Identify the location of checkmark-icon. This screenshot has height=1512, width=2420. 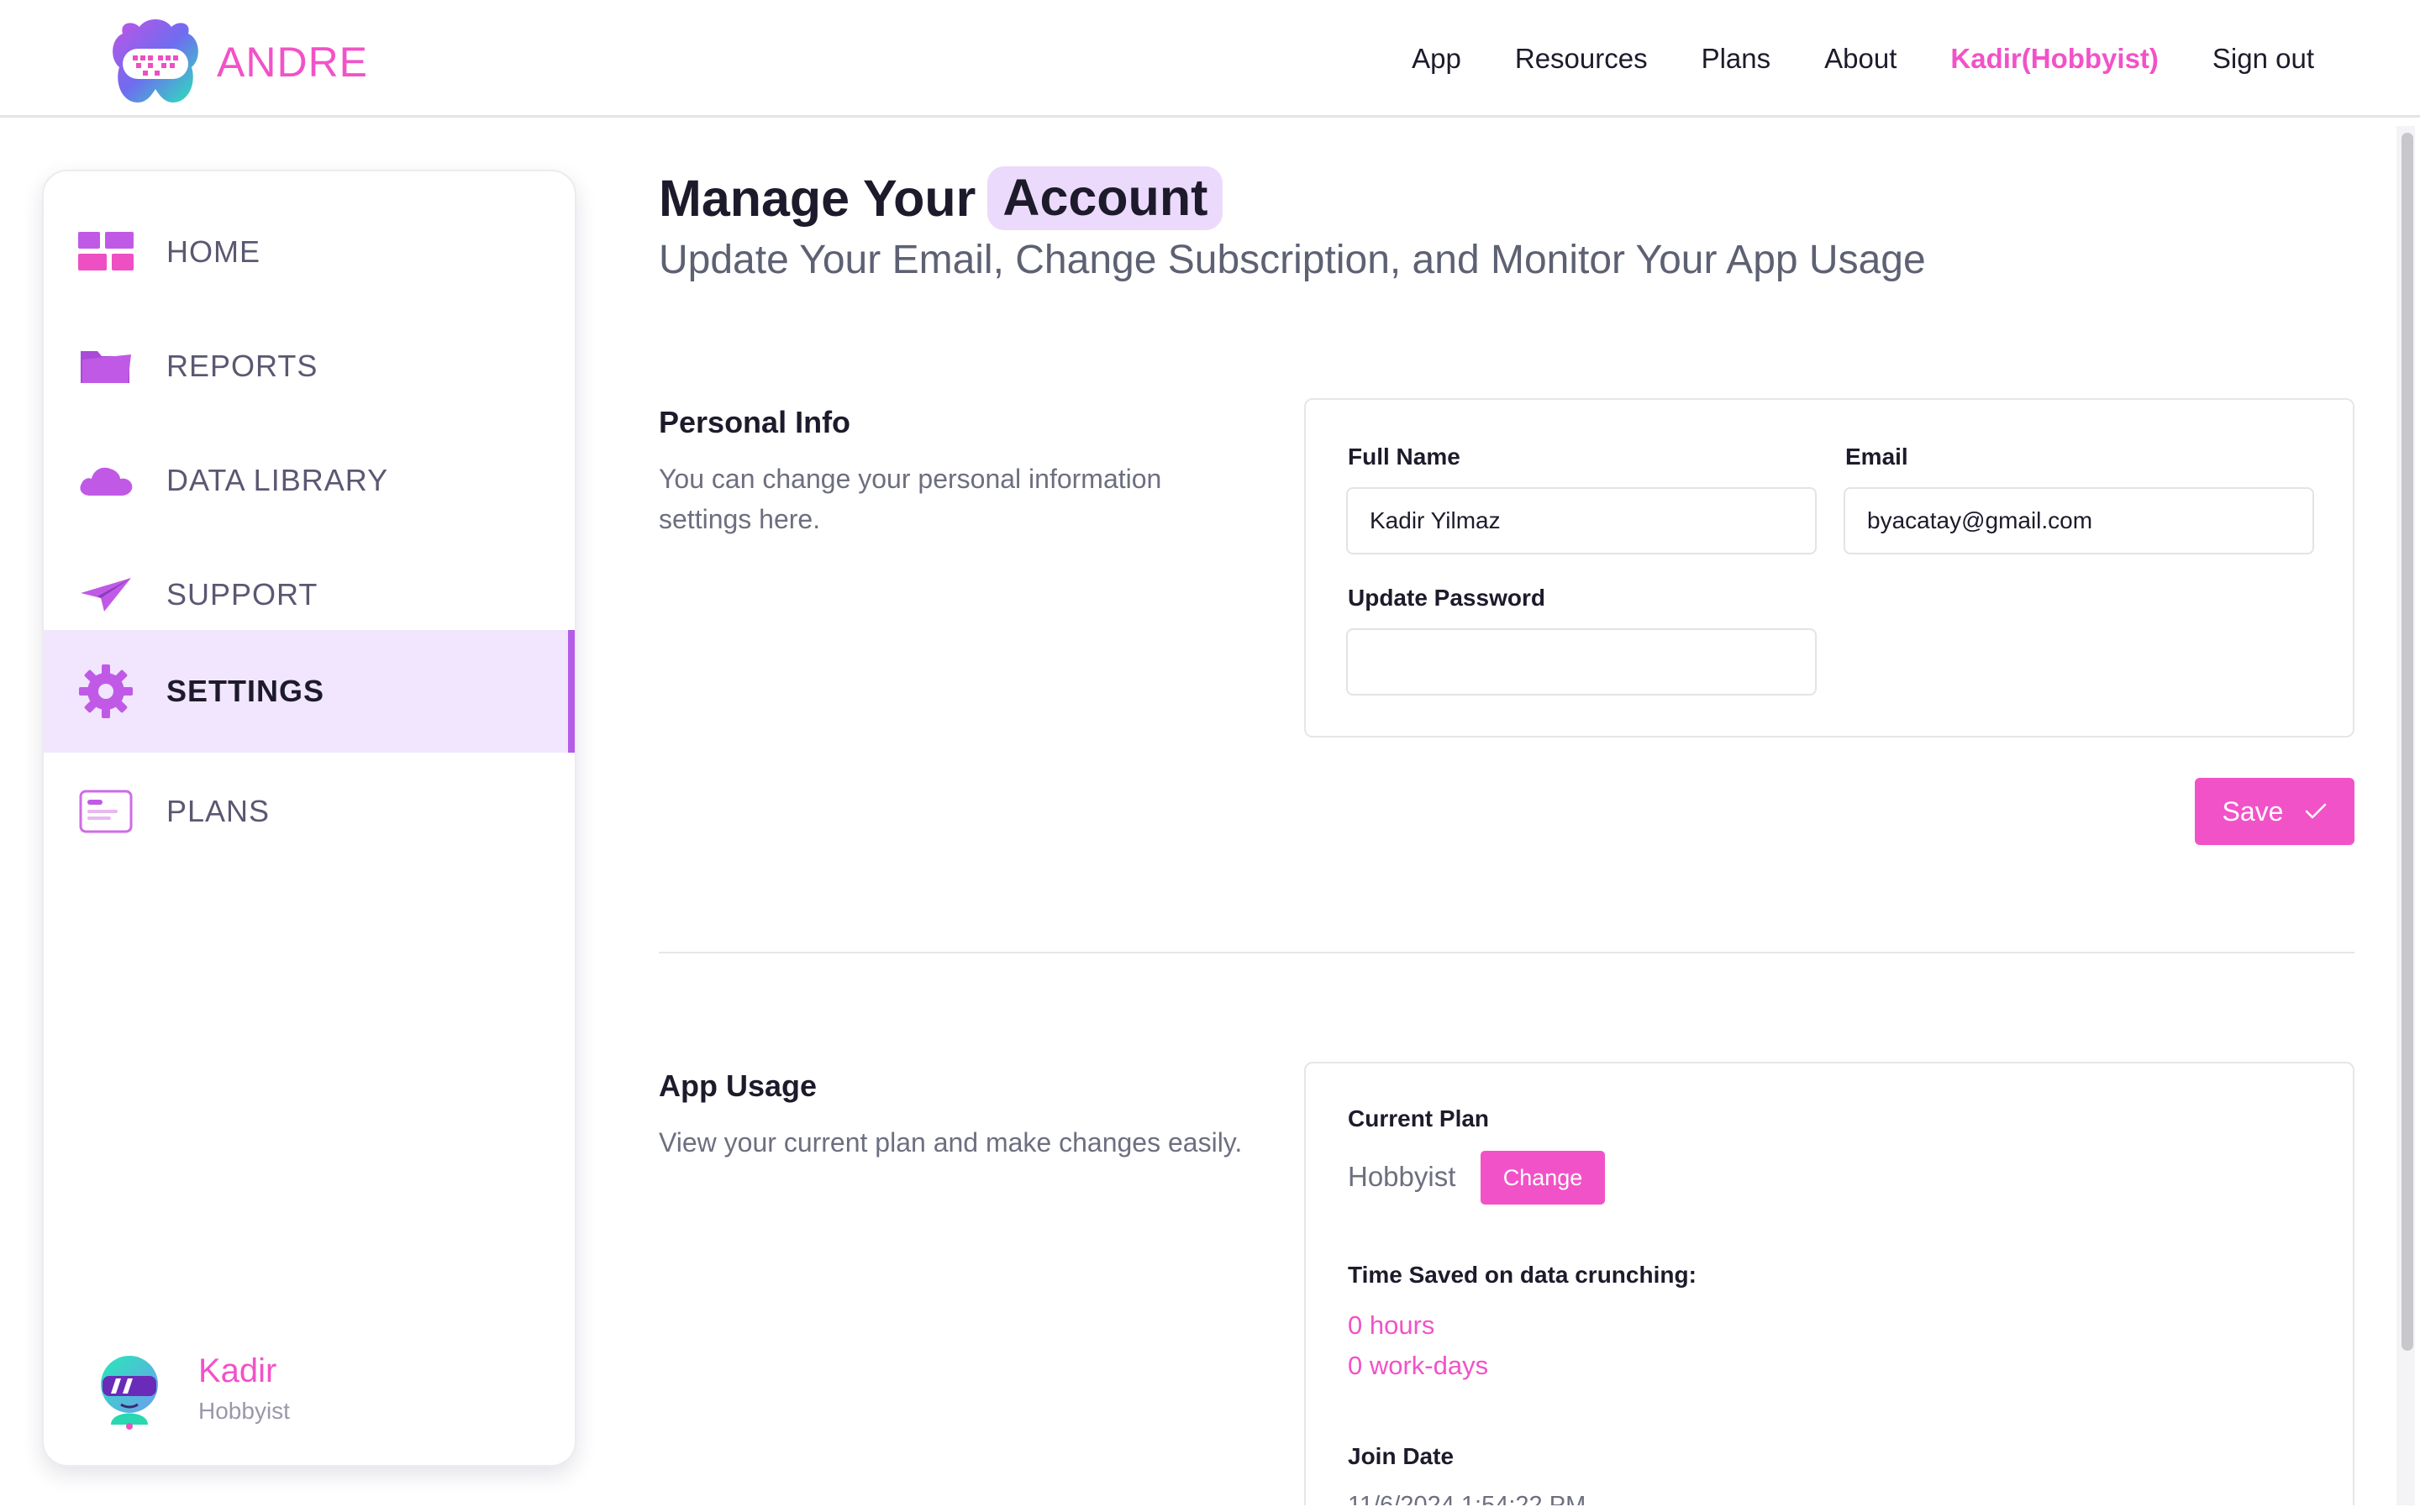
(2316, 811).